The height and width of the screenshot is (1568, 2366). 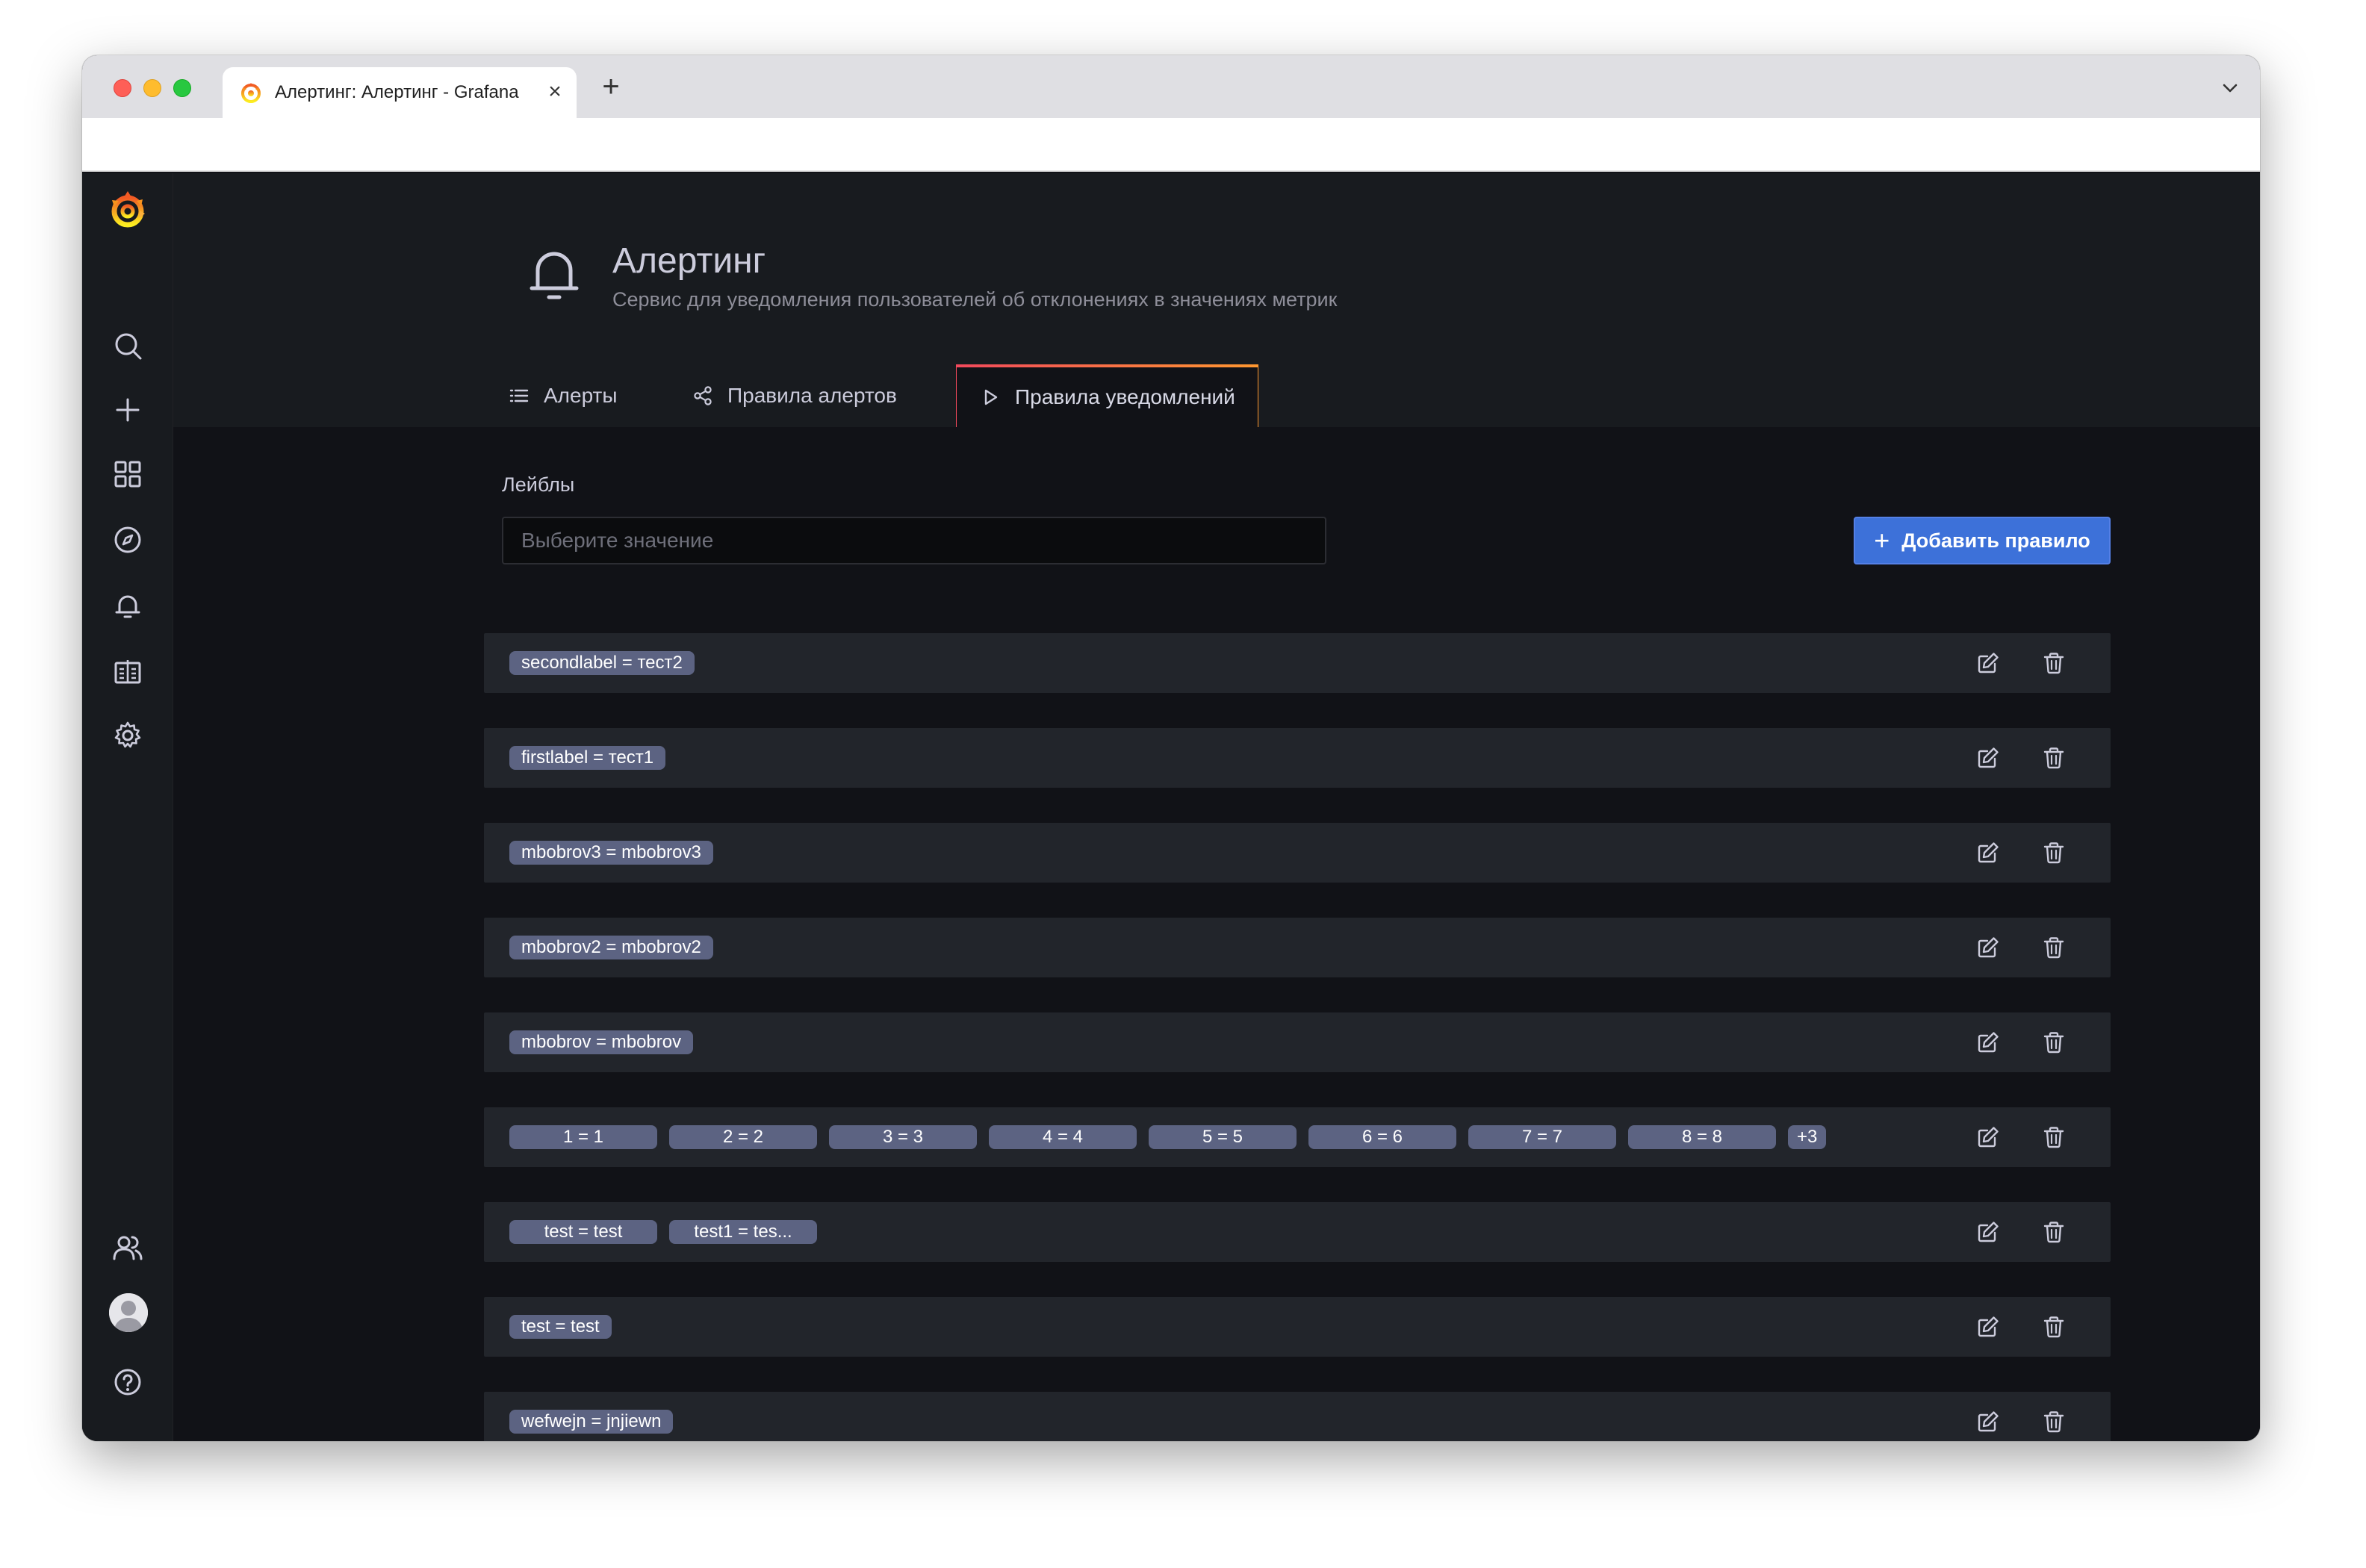 What do you see at coordinates (703, 395) in the screenshot?
I see `share-nodes-icon` at bounding box center [703, 395].